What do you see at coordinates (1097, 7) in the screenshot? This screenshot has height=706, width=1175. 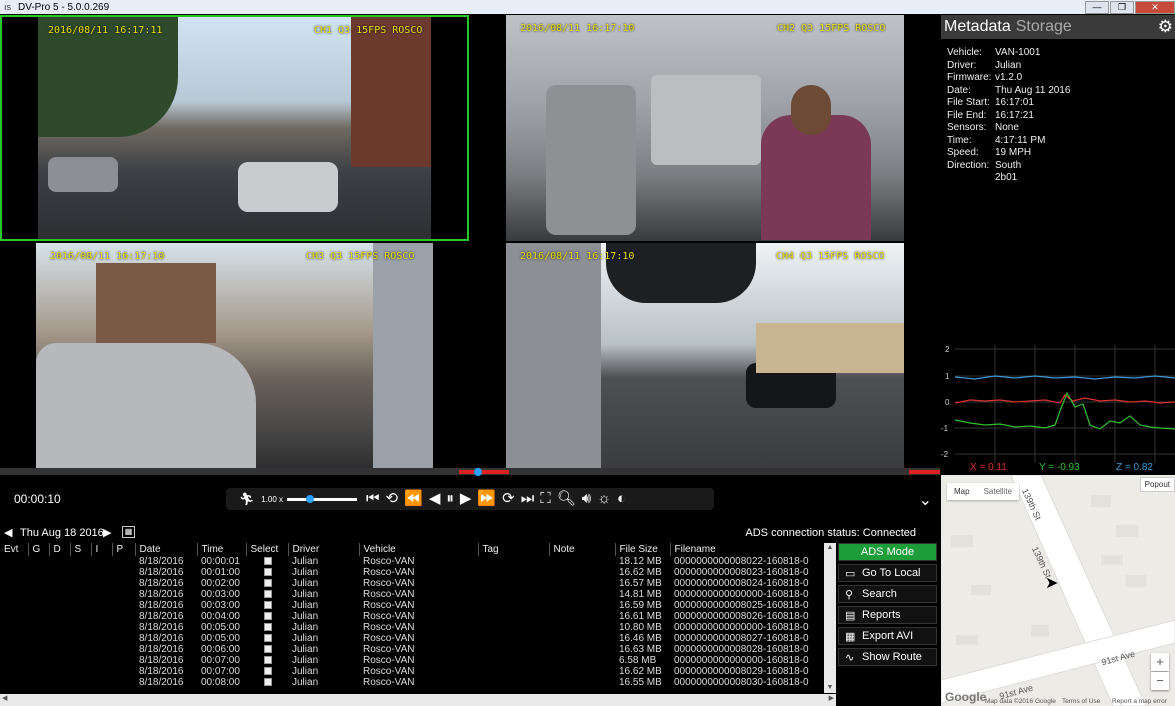 I see `minimize-button: —` at bounding box center [1097, 7].